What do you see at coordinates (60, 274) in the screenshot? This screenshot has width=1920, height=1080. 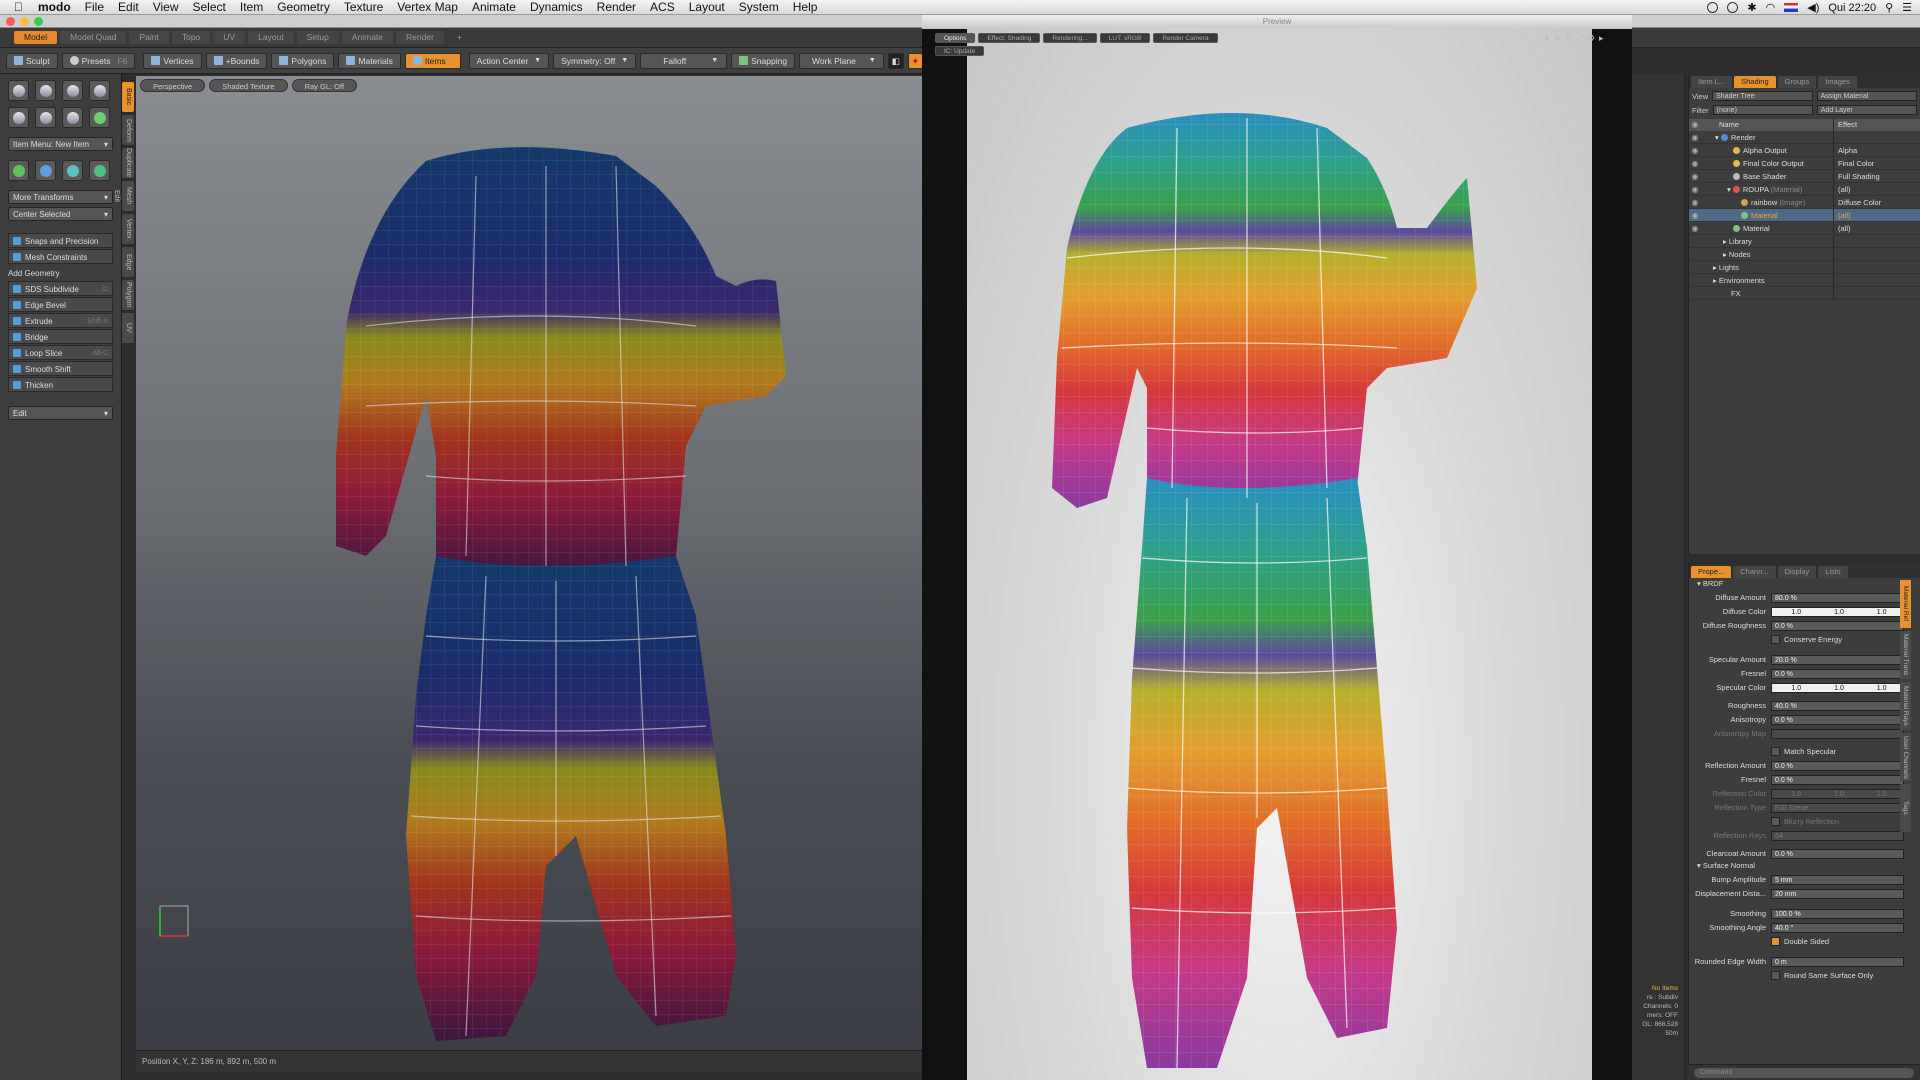 I see `add-geometry-header: Add Geometry` at bounding box center [60, 274].